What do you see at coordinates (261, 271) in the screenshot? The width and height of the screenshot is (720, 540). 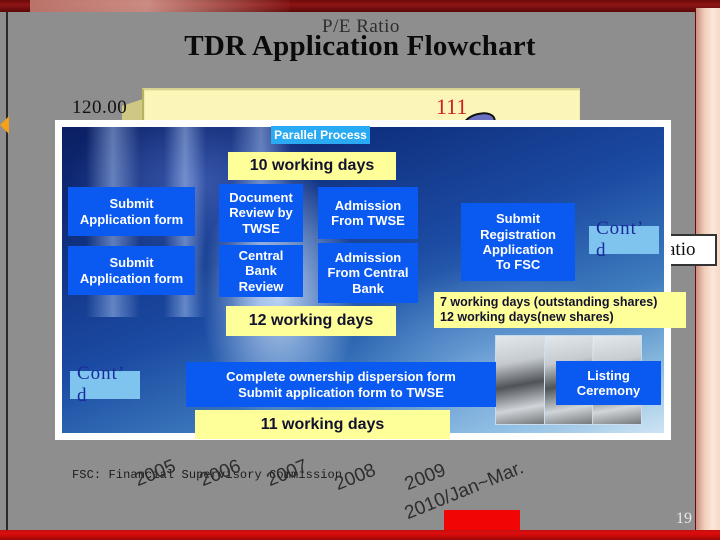 I see `flow-box-central-bank-review: Central Bank Review` at bounding box center [261, 271].